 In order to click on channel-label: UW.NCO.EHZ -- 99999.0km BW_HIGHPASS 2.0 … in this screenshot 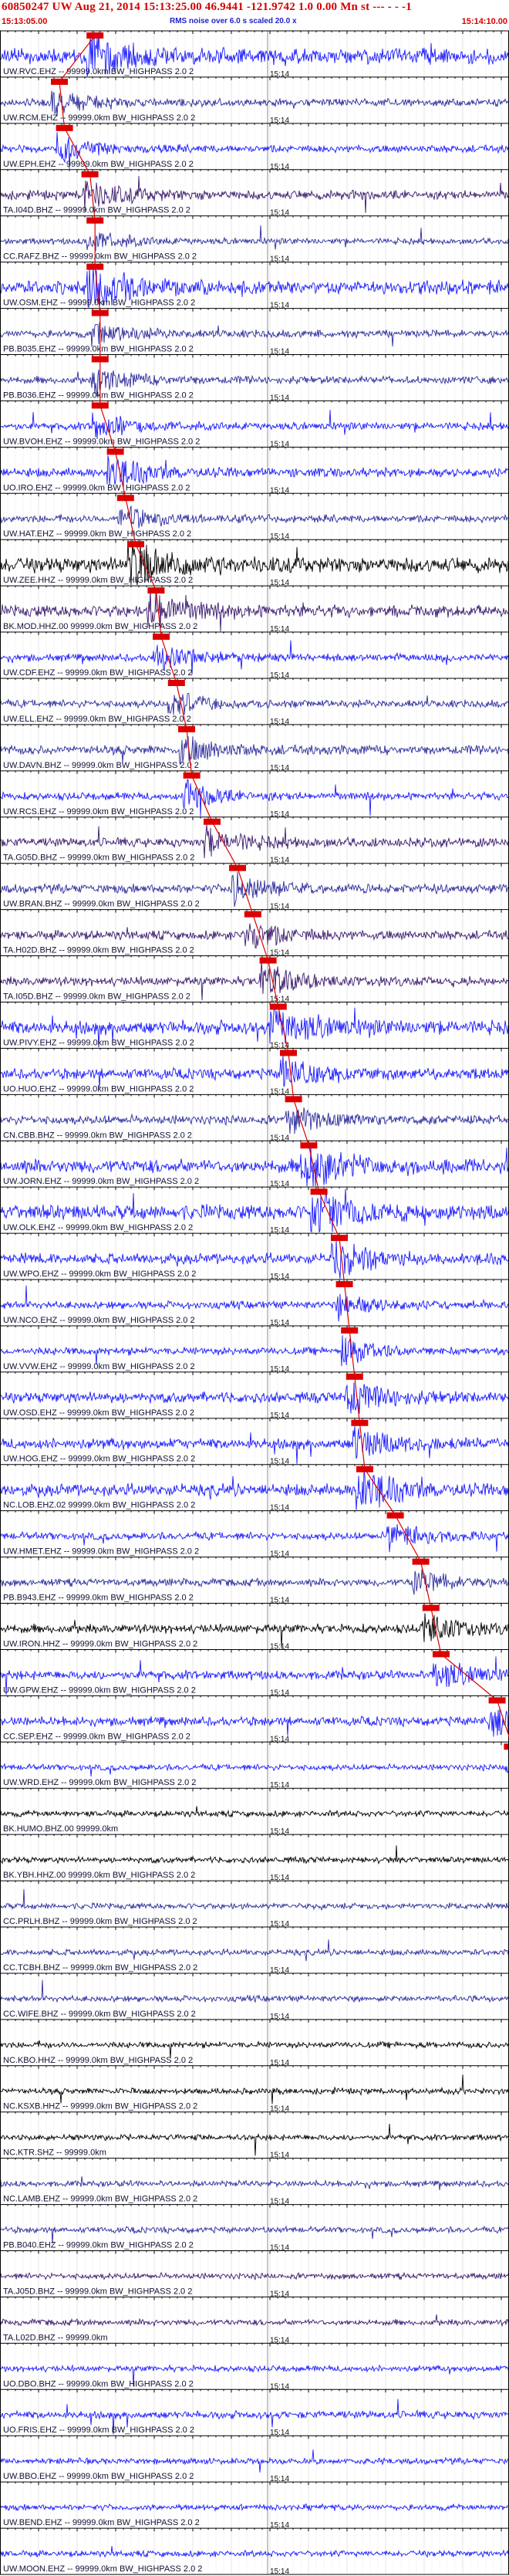, I will do `click(99, 1320)`.